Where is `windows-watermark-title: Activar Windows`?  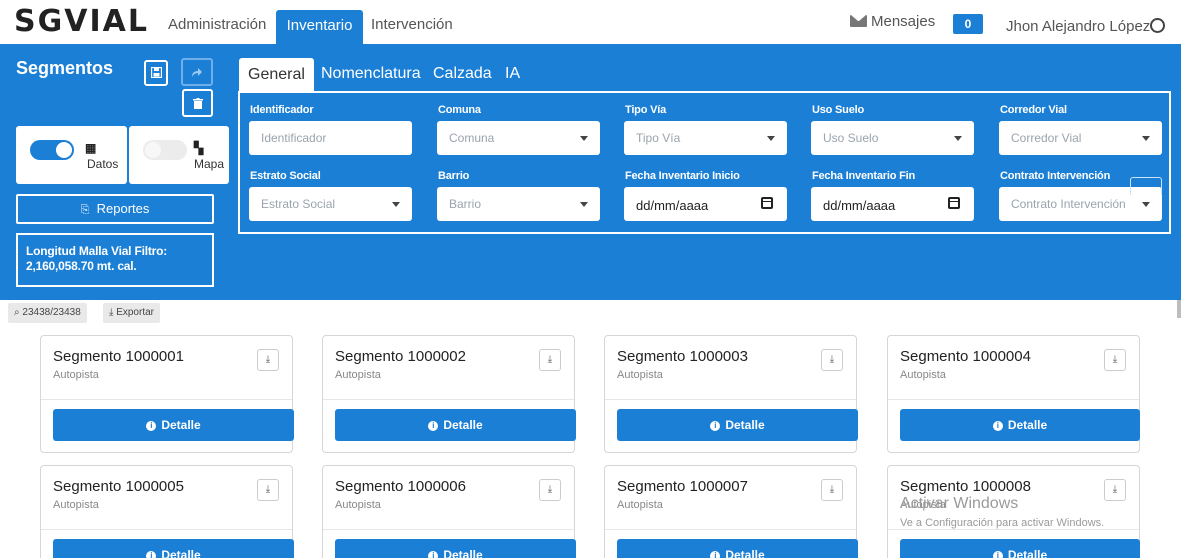 windows-watermark-title: Activar Windows is located at coordinates (959, 503).